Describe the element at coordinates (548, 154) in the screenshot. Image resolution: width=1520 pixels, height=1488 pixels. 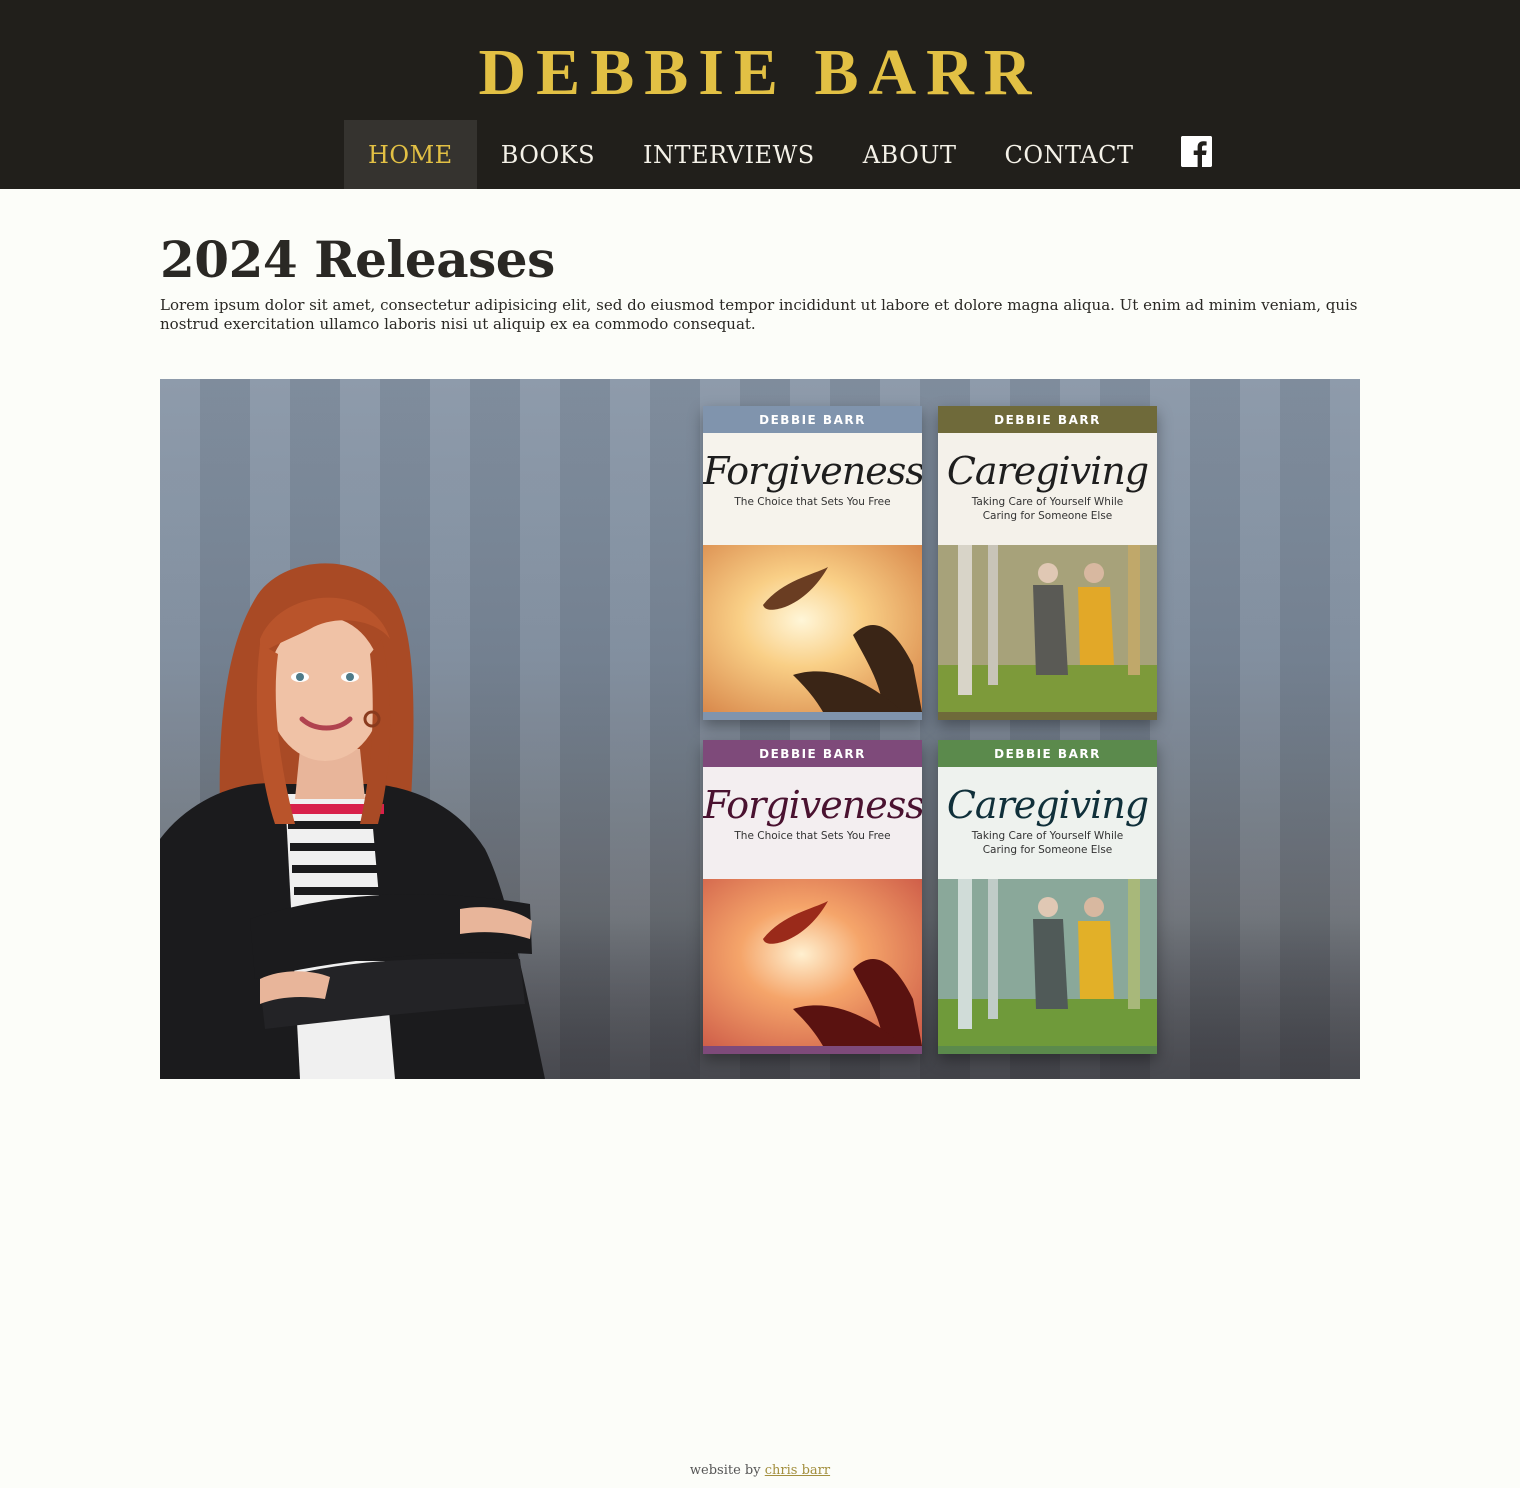
I see `nav-books: BOOKS` at that location.